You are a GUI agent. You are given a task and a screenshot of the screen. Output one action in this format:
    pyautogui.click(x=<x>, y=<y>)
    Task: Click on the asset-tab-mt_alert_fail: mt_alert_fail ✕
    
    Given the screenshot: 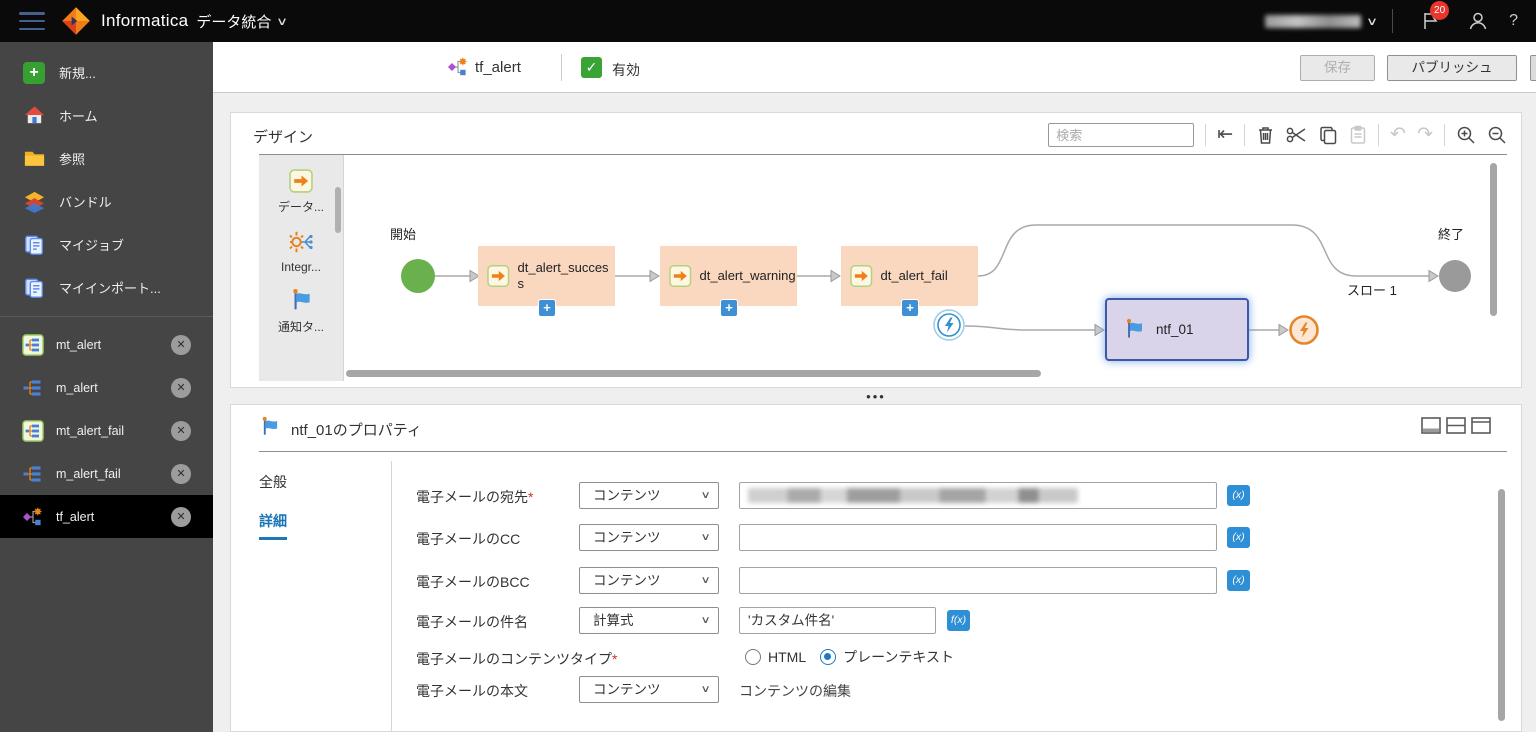 What is the action you would take?
    pyautogui.click(x=106, y=430)
    